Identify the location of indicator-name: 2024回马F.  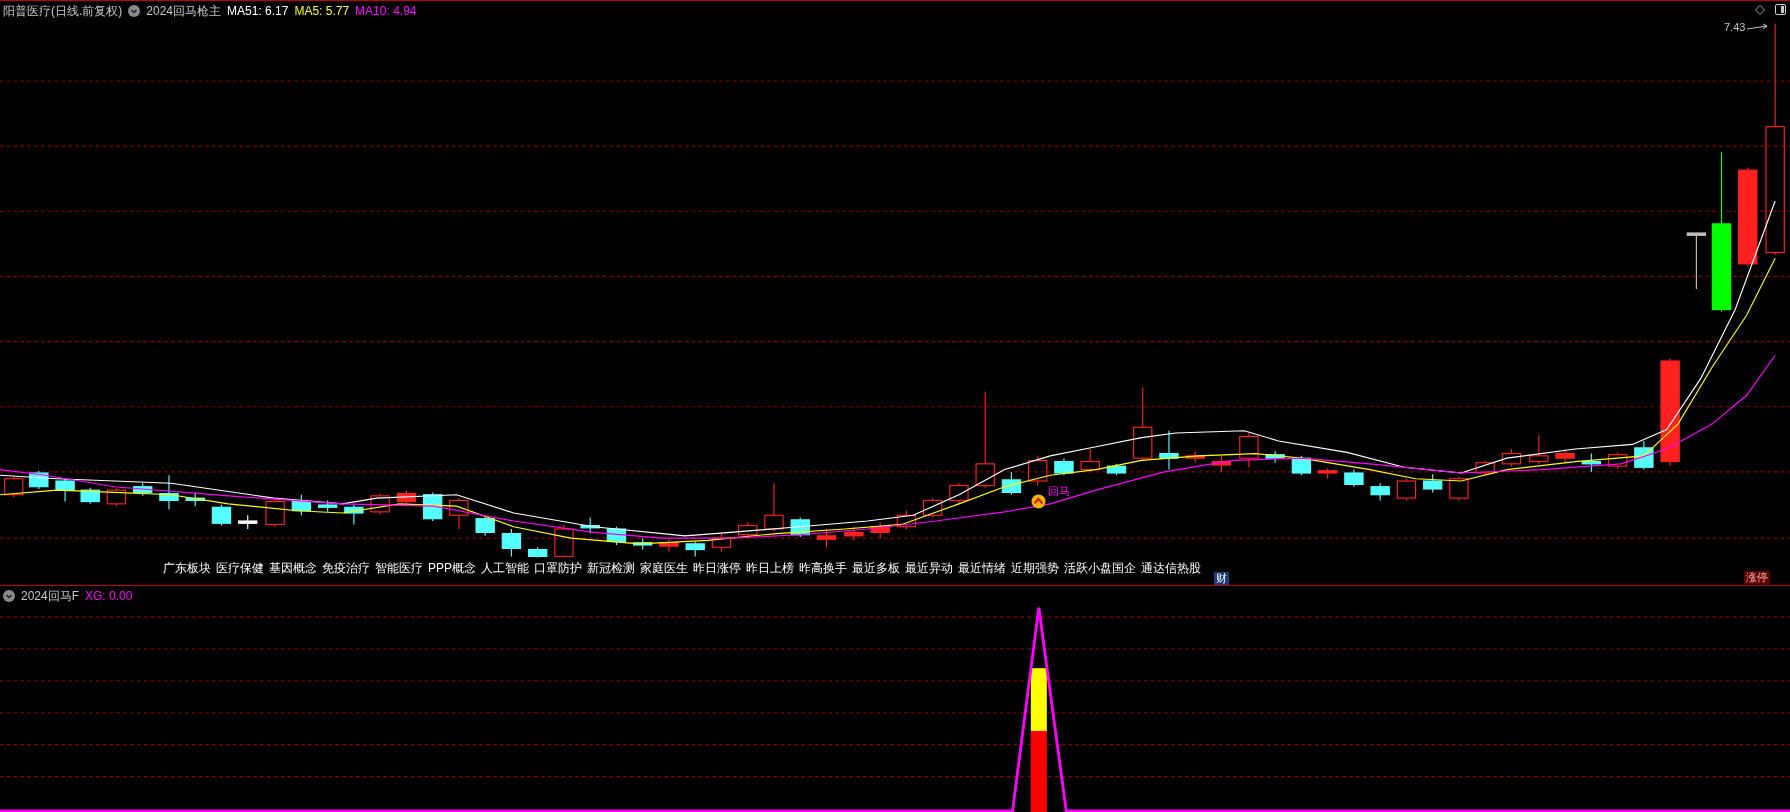
(50, 596).